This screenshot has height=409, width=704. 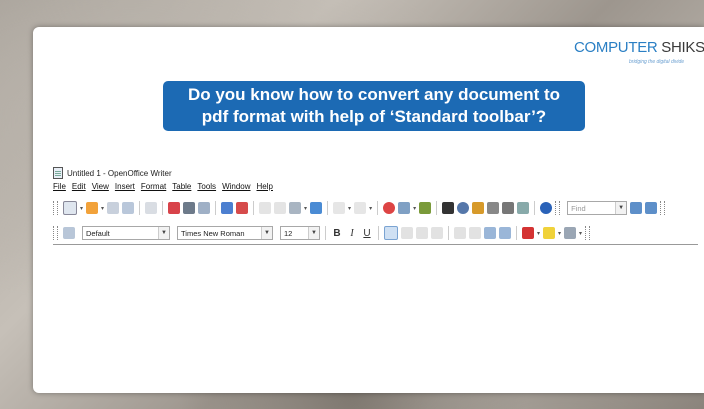 What do you see at coordinates (225, 233) in the screenshot?
I see `font-name-select: Times New Roman ▼` at bounding box center [225, 233].